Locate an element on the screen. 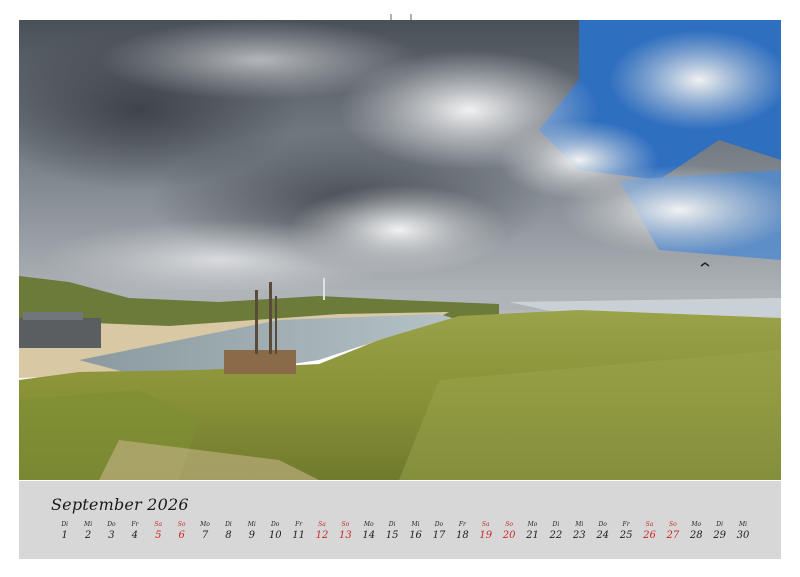 The width and height of the screenshot is (800, 577). day-number: 27 is located at coordinates (673, 535).